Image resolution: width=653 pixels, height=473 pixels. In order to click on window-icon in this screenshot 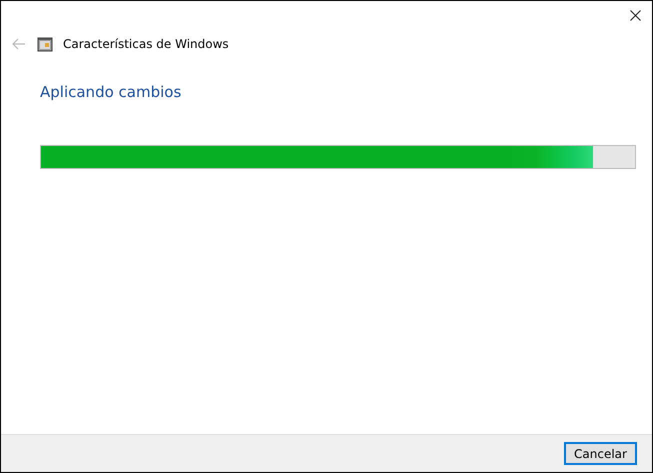, I will do `click(45, 44)`.